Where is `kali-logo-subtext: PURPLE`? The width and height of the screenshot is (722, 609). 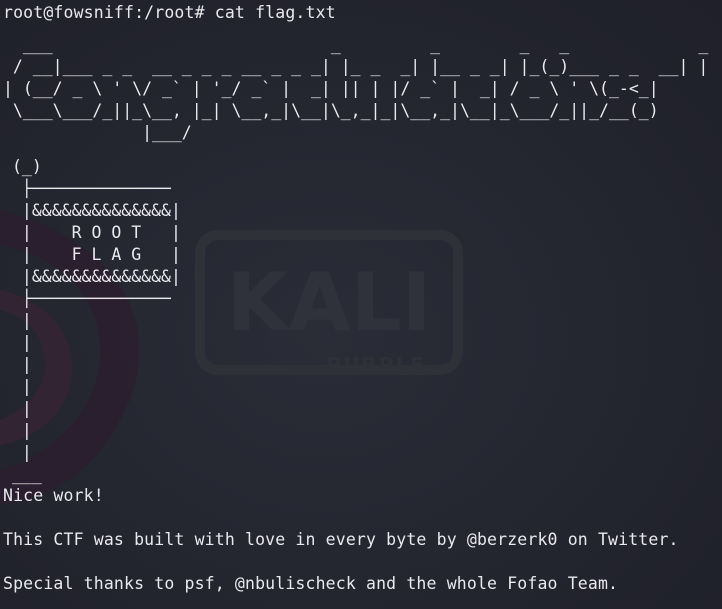
kali-logo-subtext: PURPLE is located at coordinates (375, 365).